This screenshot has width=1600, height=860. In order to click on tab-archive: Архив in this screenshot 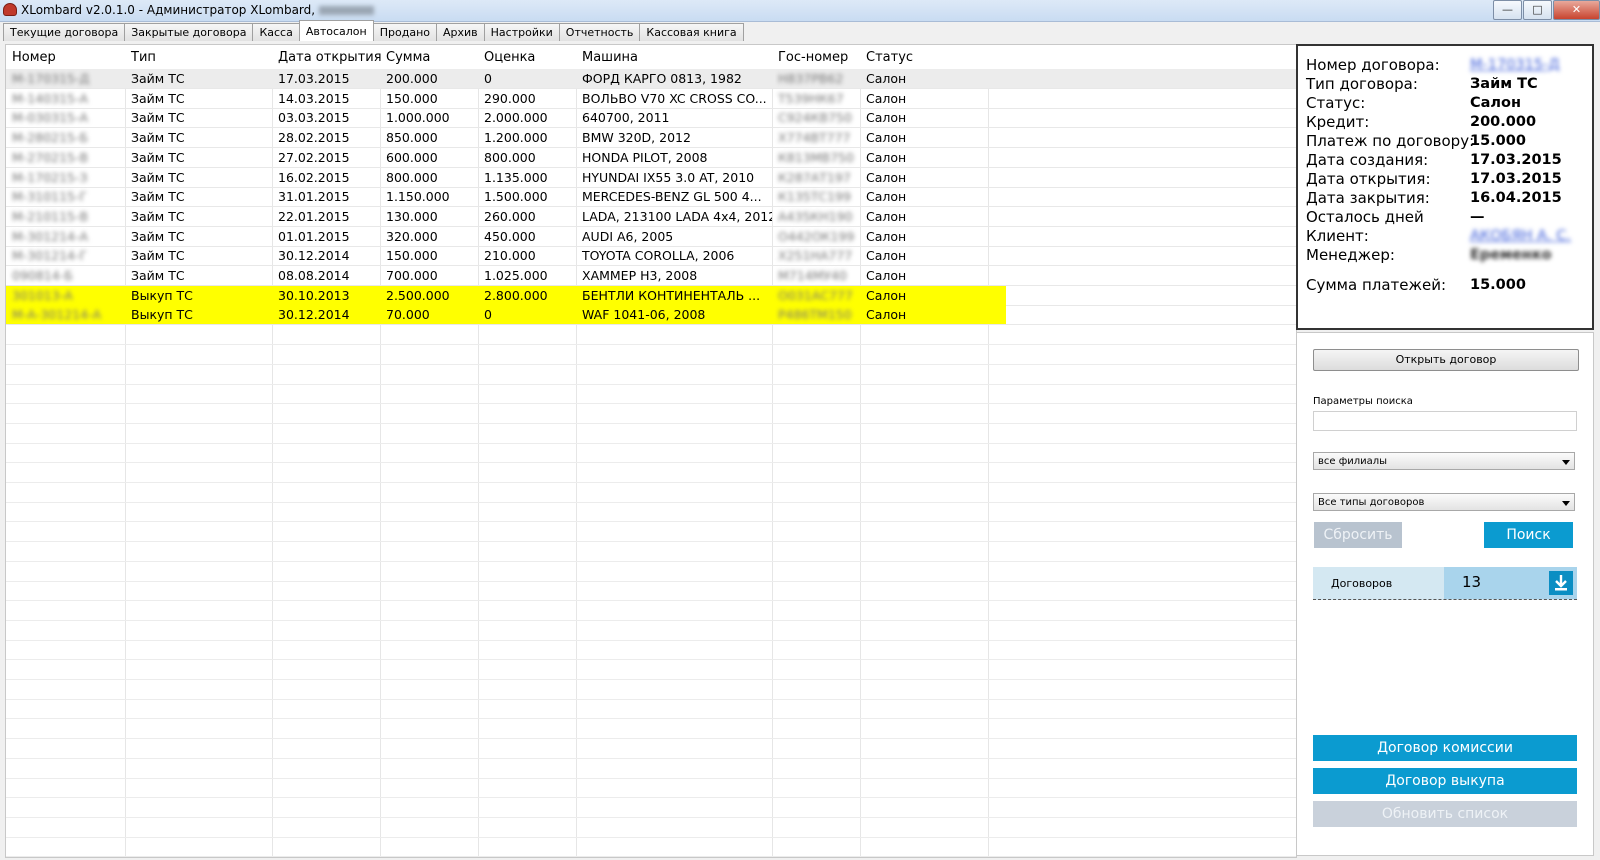, I will do `click(460, 32)`.